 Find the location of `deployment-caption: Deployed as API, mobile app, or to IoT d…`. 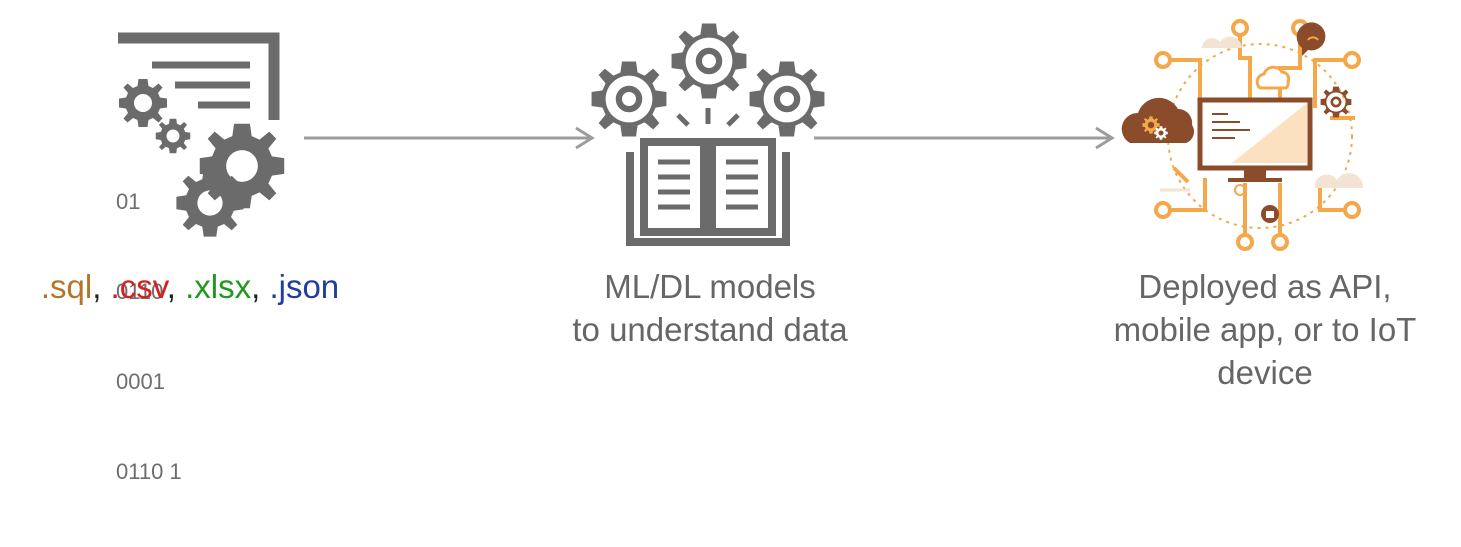

deployment-caption: Deployed as API, mobile app, or to IoT d… is located at coordinates (1265, 329).